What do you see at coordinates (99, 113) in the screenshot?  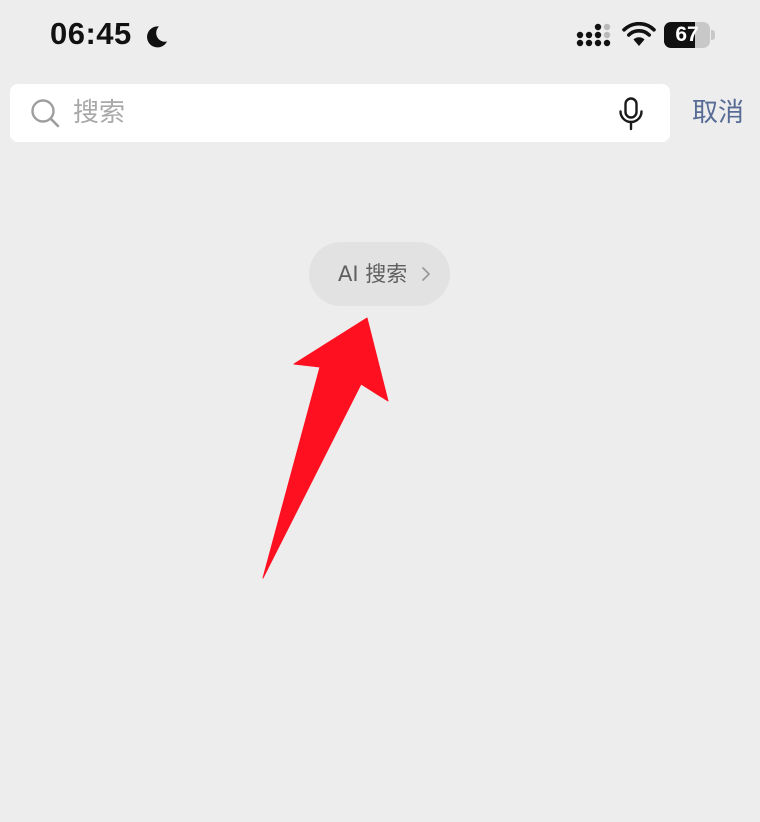 I see `search-placeholder: 搜索` at bounding box center [99, 113].